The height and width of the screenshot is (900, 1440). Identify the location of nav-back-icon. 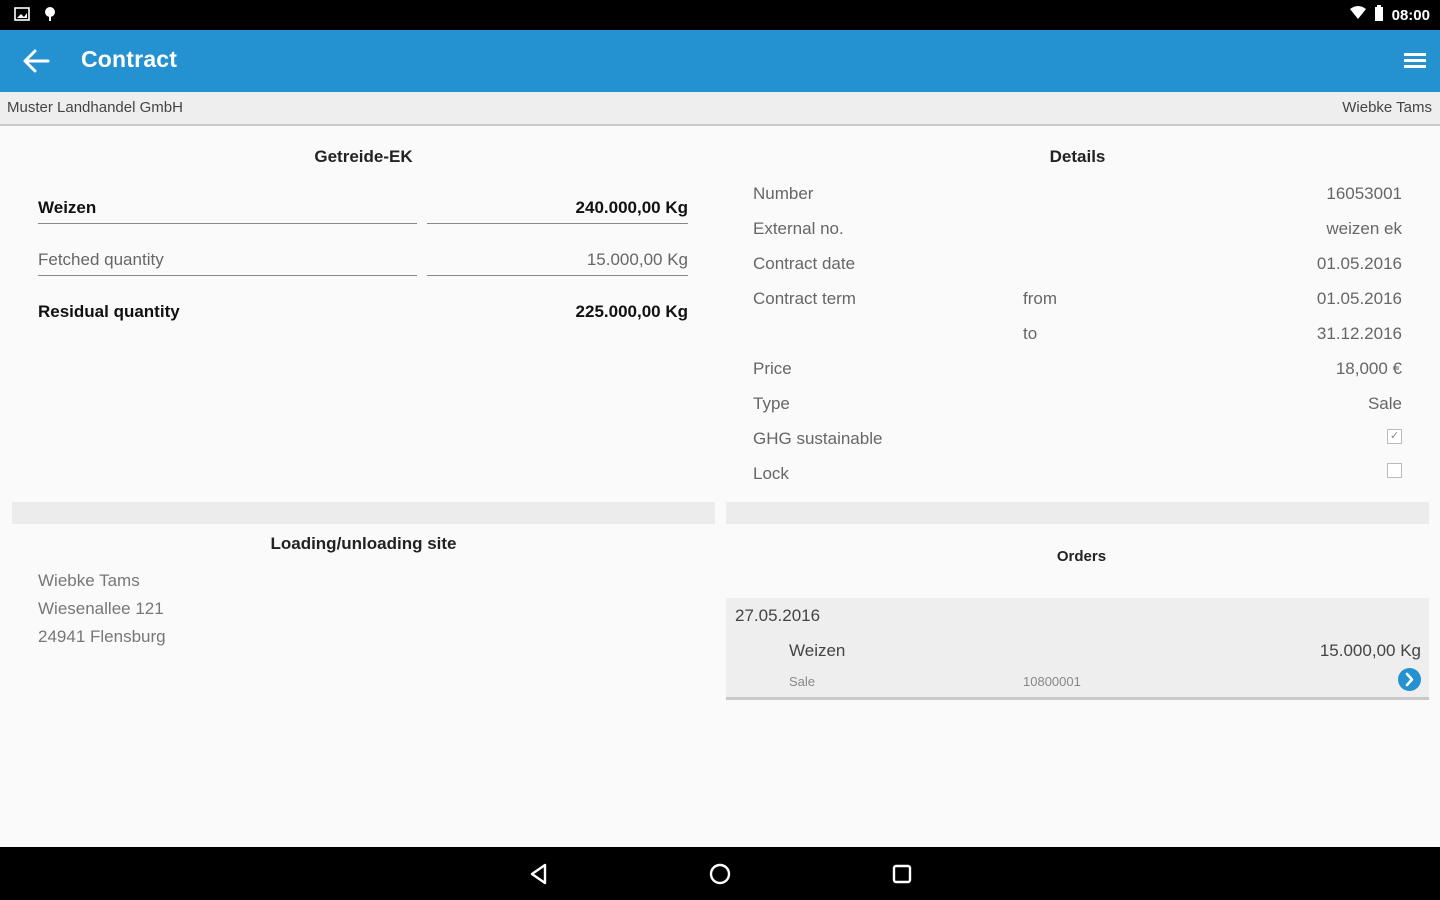
(539, 874).